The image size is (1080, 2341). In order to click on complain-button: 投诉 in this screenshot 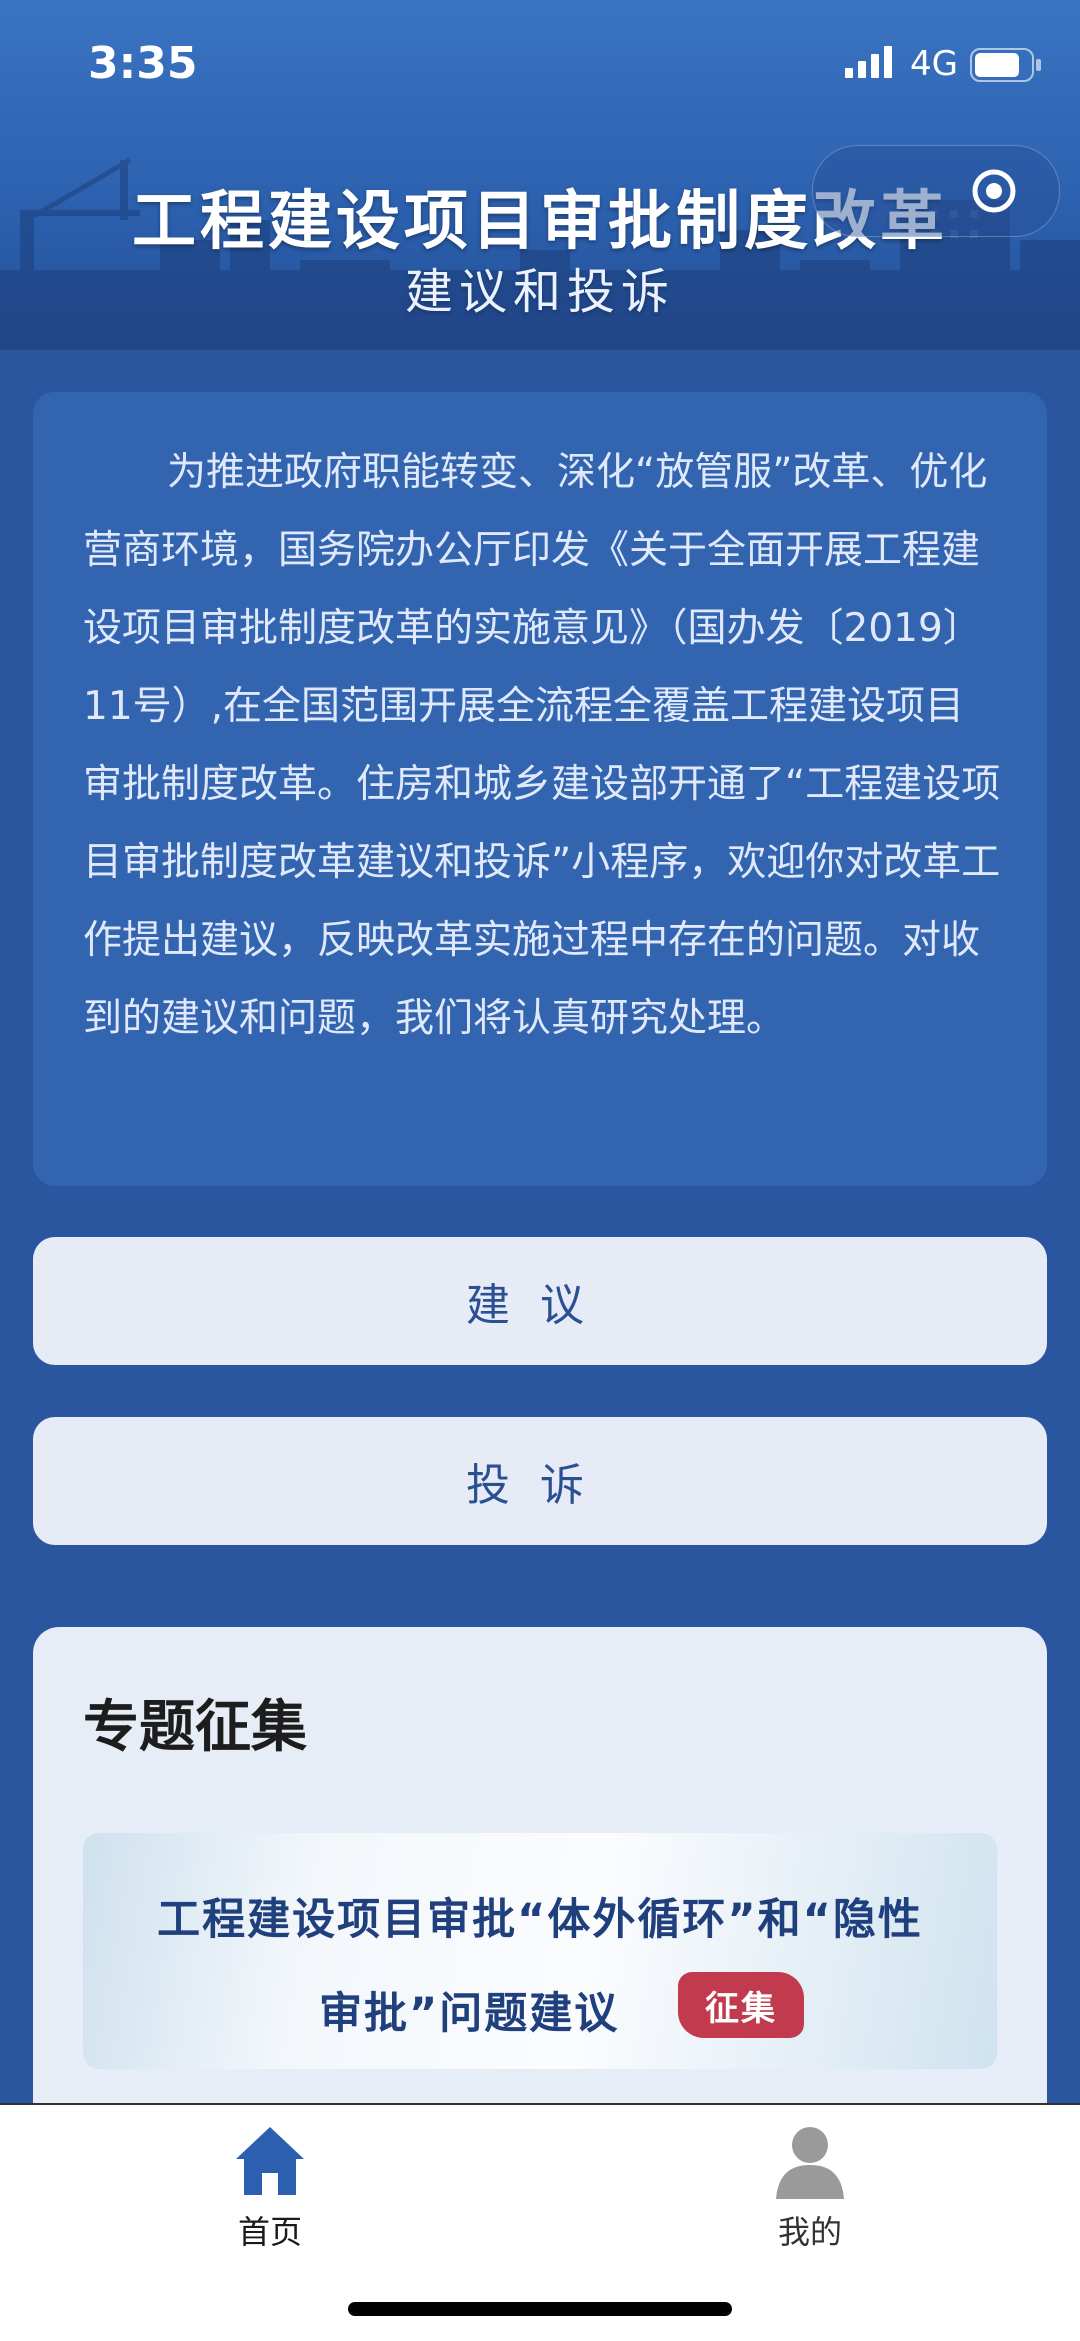, I will do `click(540, 1481)`.